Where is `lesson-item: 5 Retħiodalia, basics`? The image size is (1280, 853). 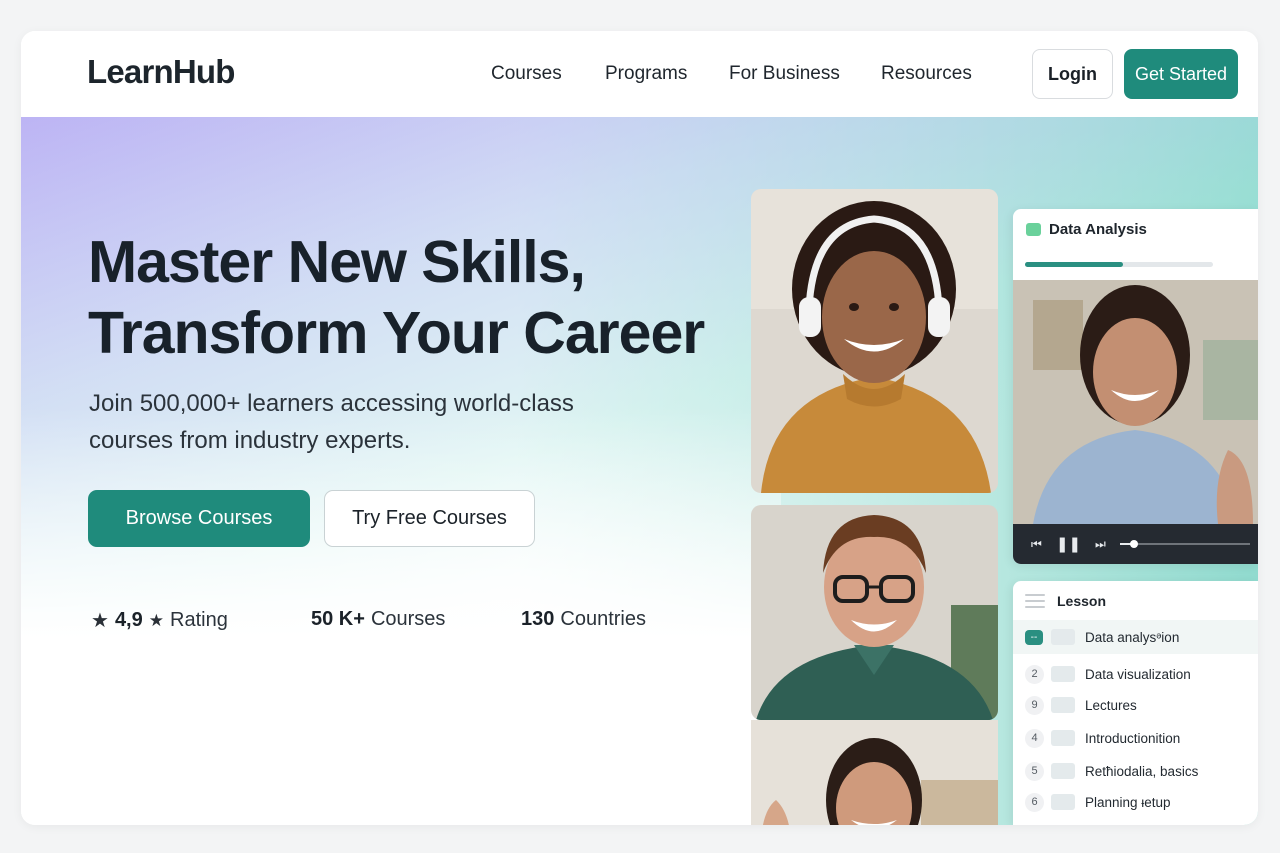
lesson-item: 5 Retħiodalia, basics is located at coordinates (1135, 771).